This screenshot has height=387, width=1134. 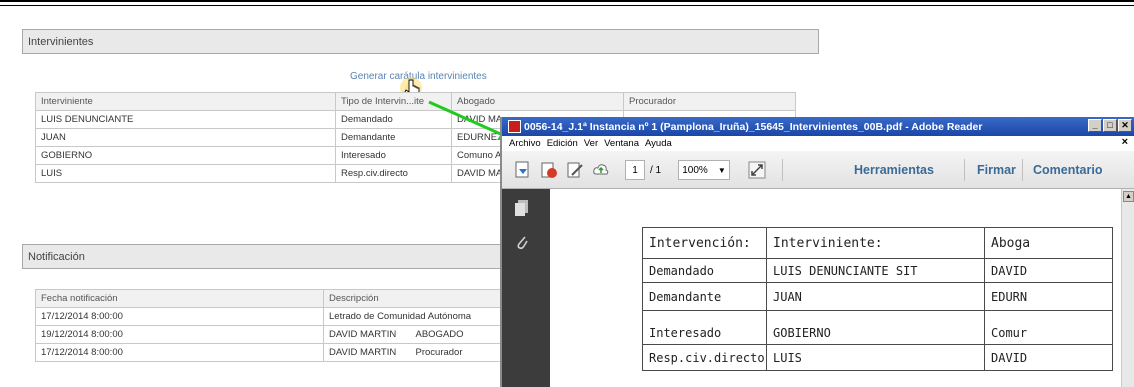 I want to click on pdf-cell-intervencion: Interesado, so click(x=704, y=327).